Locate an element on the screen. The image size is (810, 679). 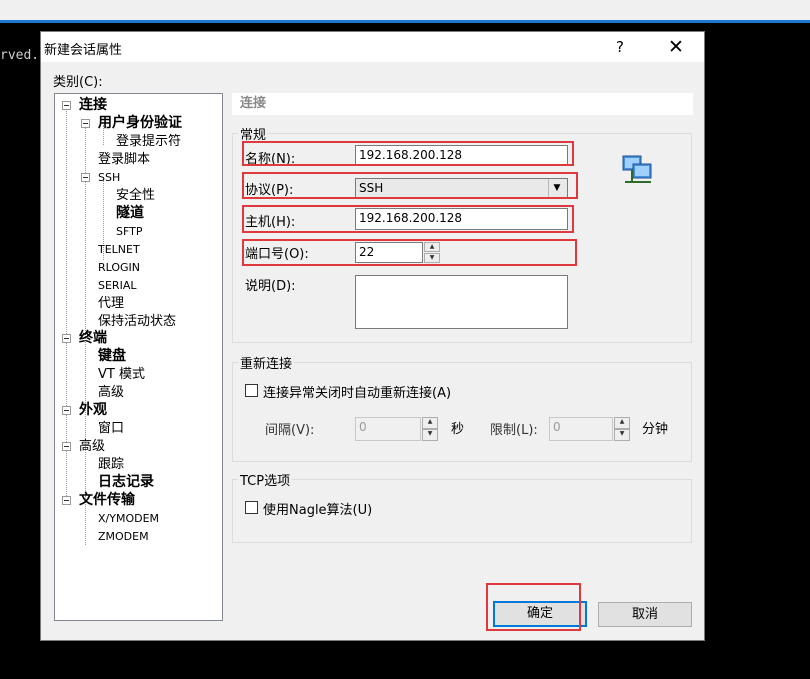
interval-unit-label: 秒 is located at coordinates (458, 429).